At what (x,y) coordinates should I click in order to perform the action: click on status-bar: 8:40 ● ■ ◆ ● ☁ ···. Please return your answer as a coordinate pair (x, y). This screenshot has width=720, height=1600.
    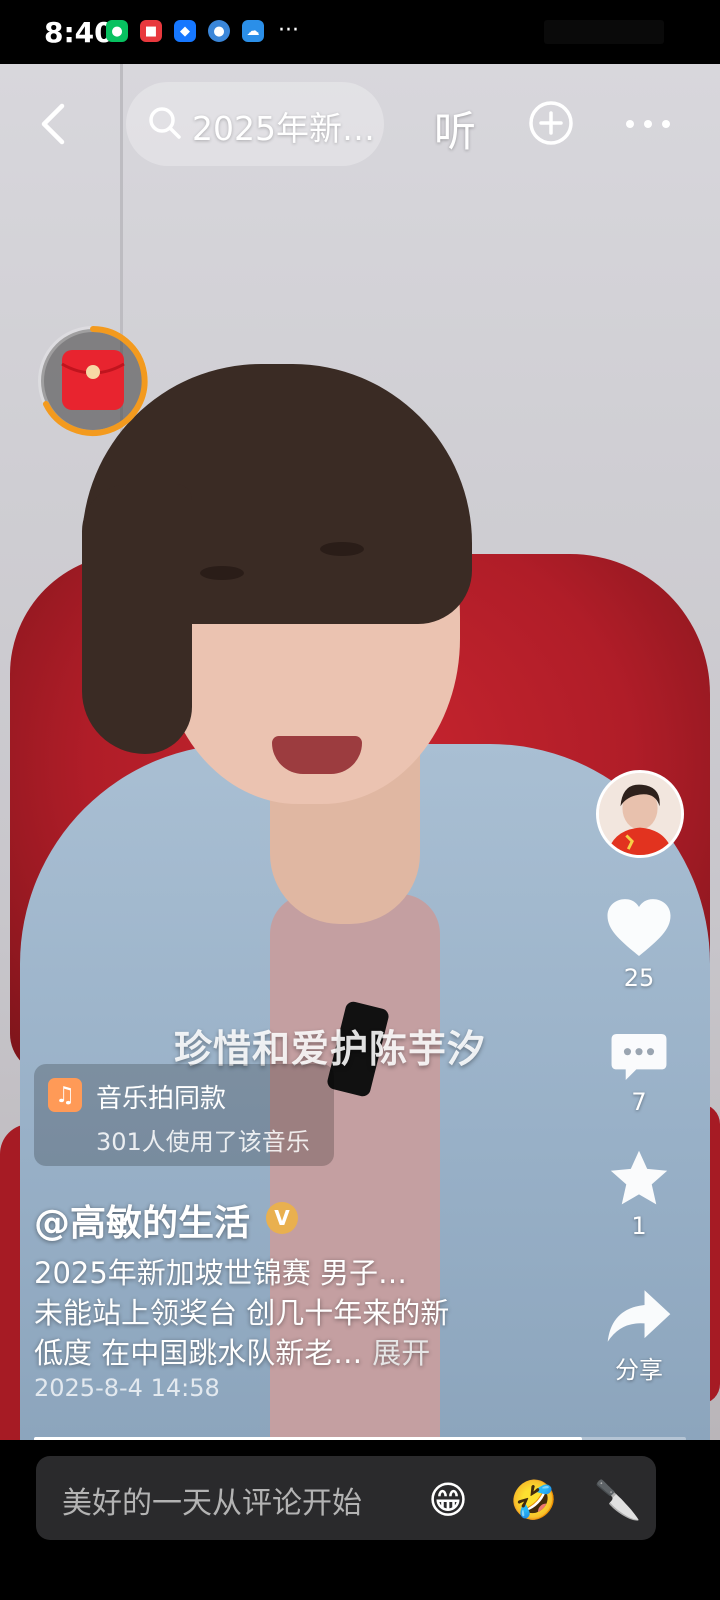
    Looking at the image, I should click on (360, 32).